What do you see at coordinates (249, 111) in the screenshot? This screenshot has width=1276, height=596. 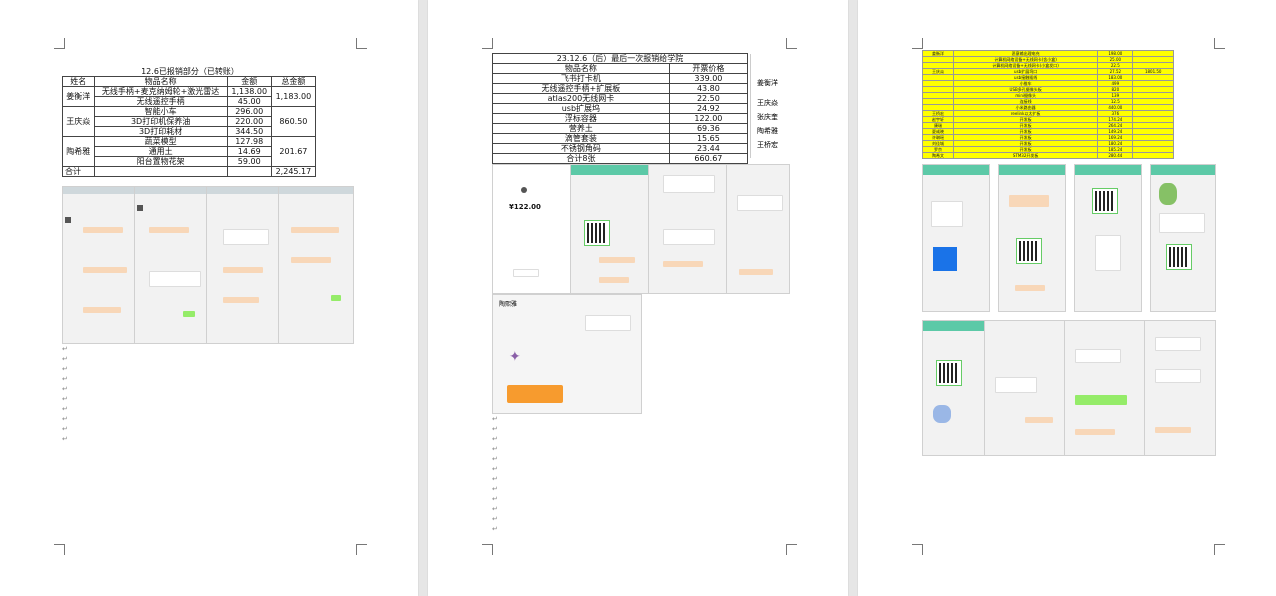 I see `item-amount: 296.00` at bounding box center [249, 111].